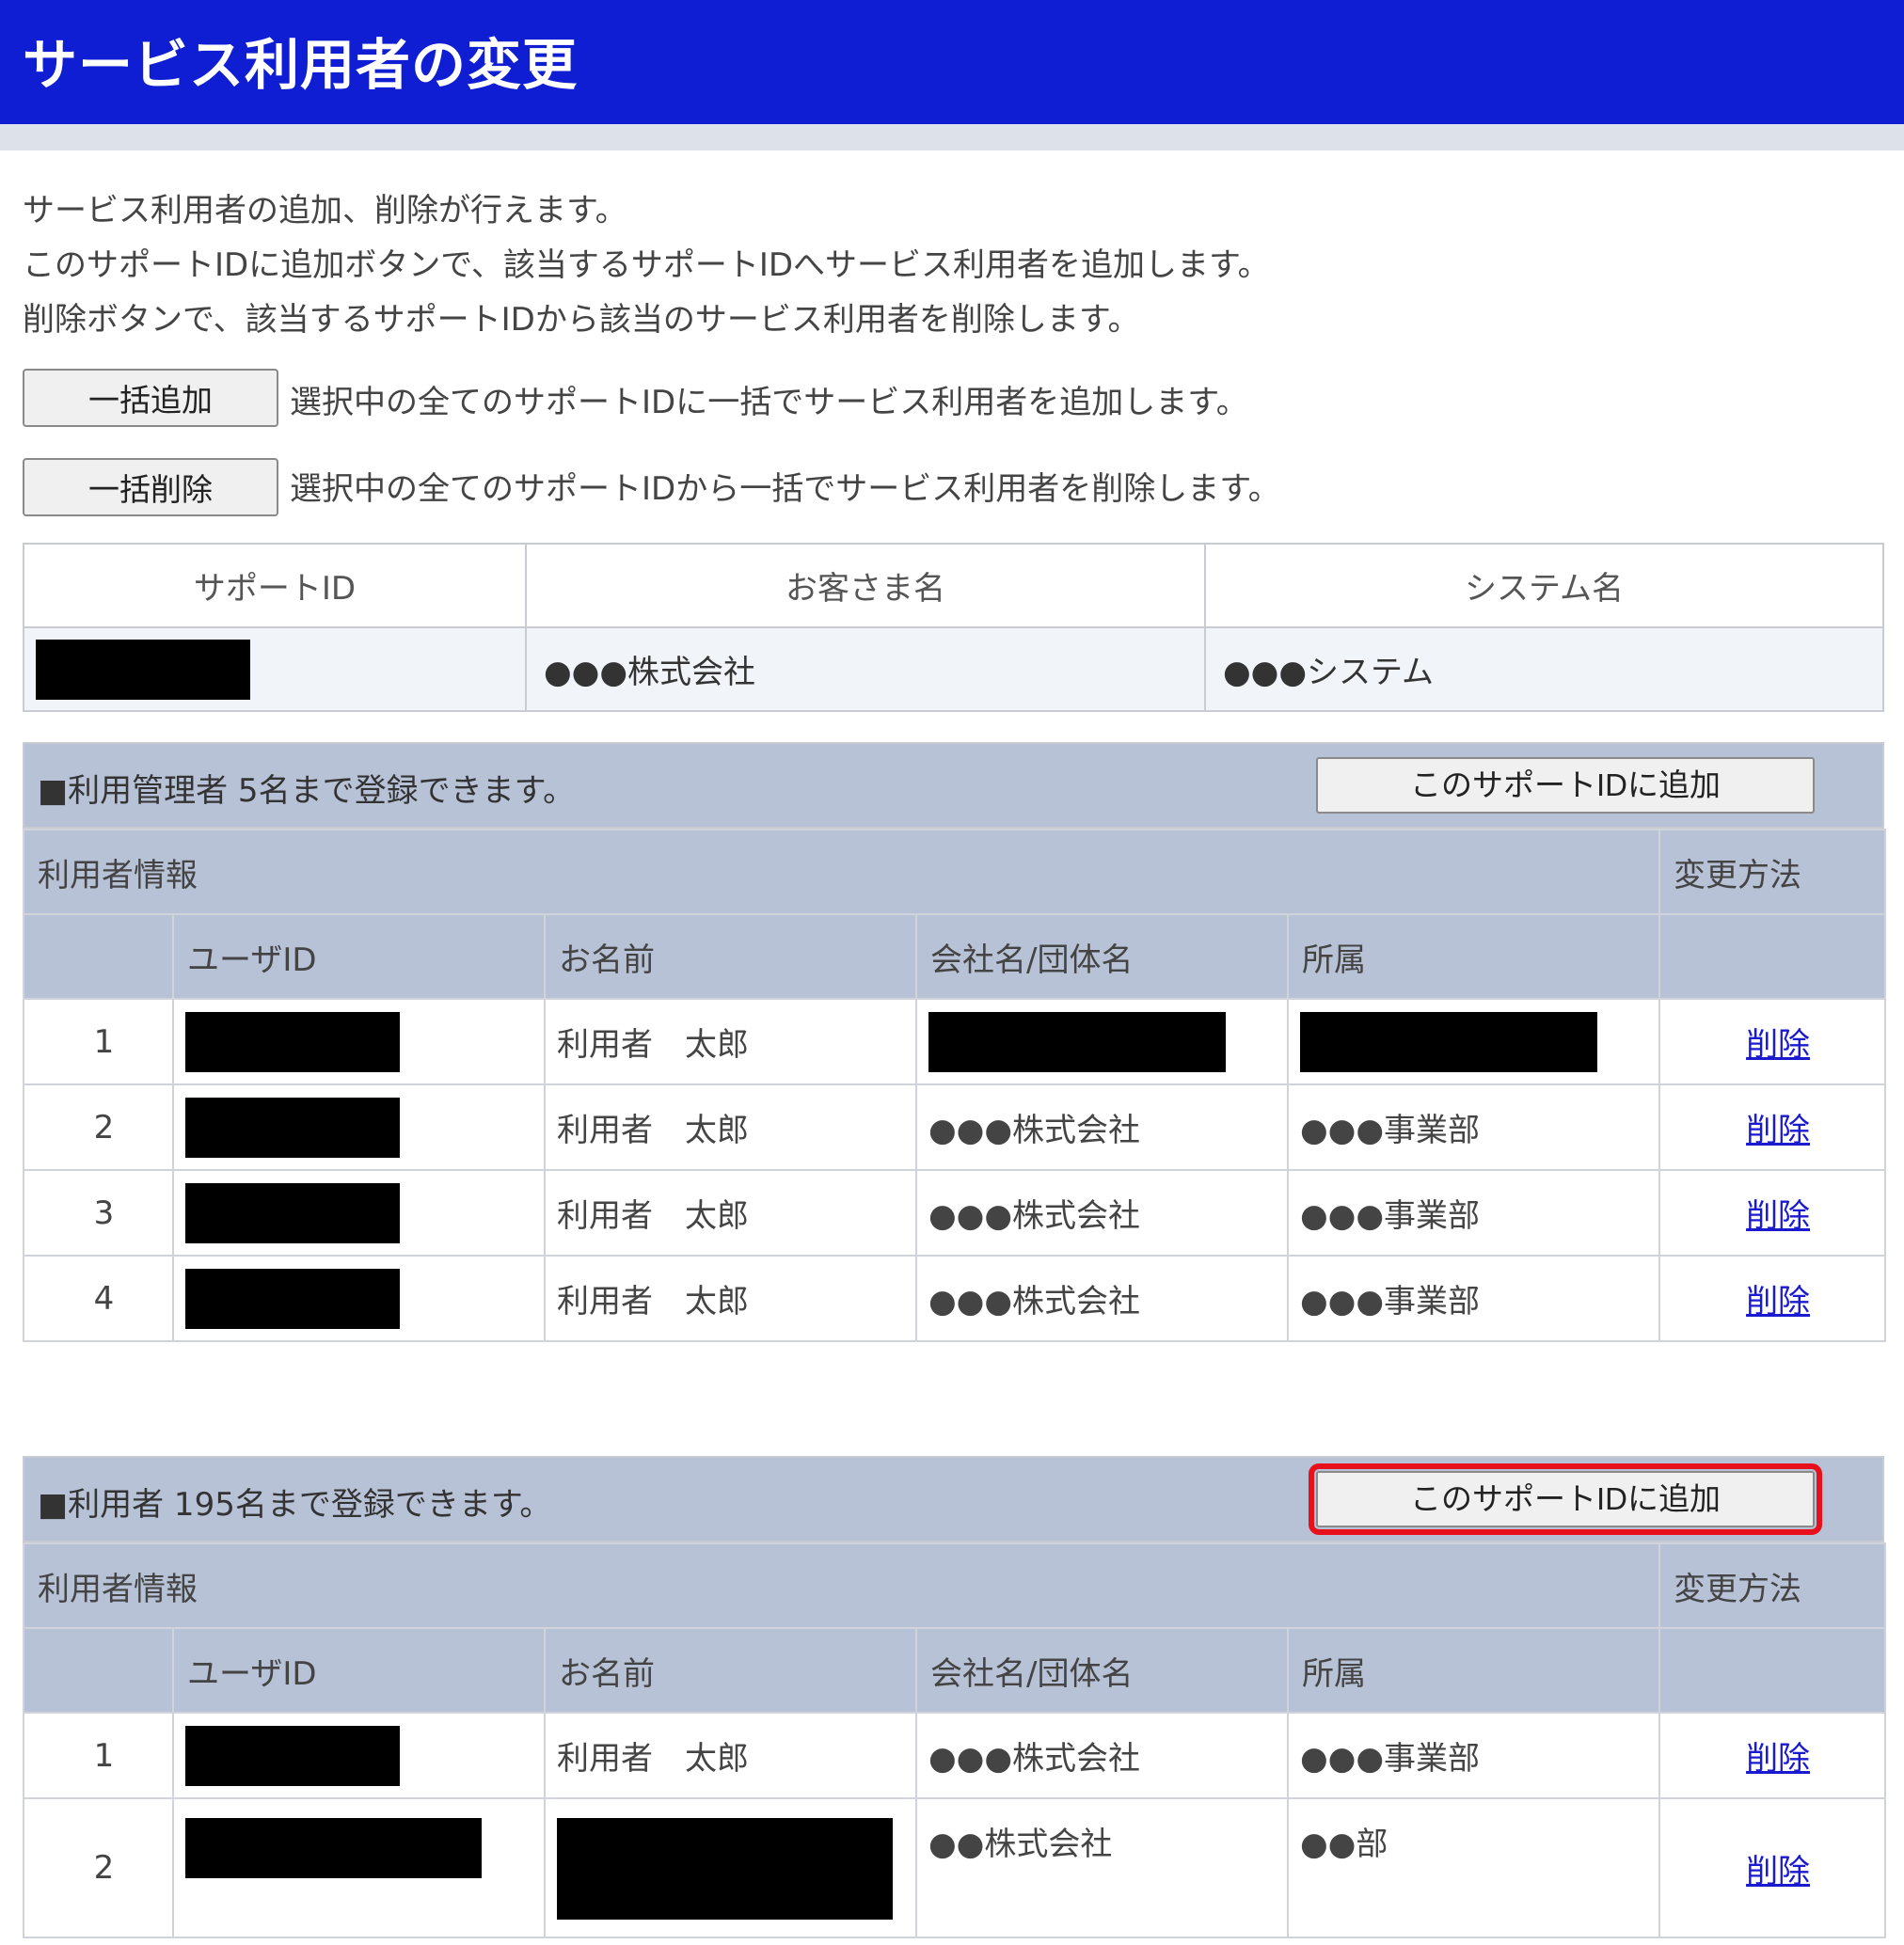 Image resolution: width=1904 pixels, height=1945 pixels. What do you see at coordinates (865, 669) in the screenshot?
I see `customer-name-cell: ●●●株式会社` at bounding box center [865, 669].